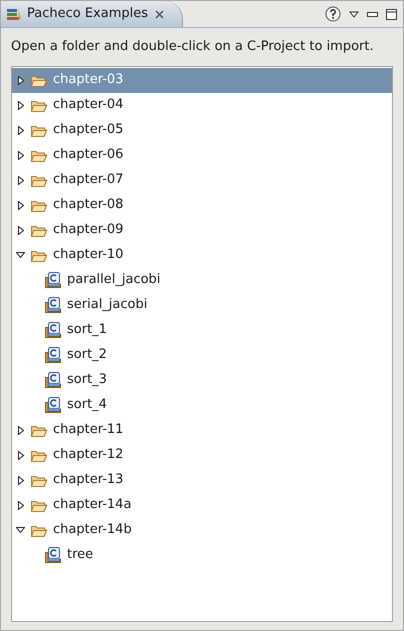  I want to click on tree-item: chapter-12, so click(202, 455).